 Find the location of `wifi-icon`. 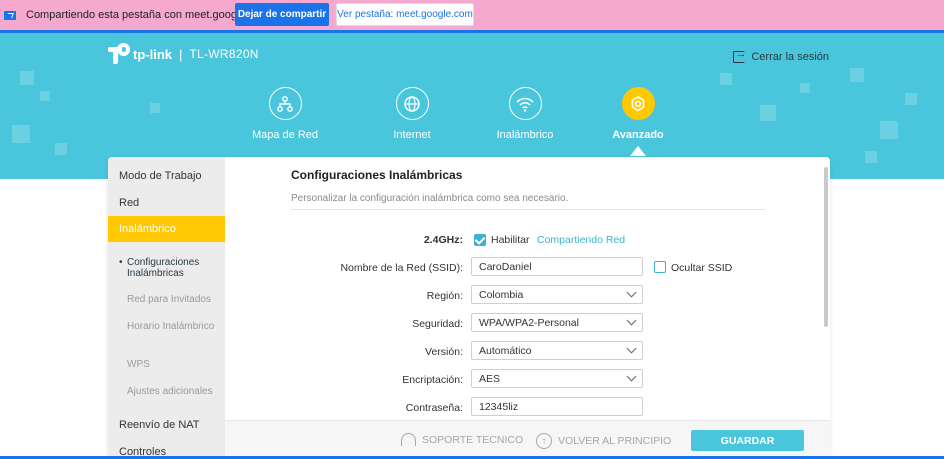

wifi-icon is located at coordinates (525, 103).